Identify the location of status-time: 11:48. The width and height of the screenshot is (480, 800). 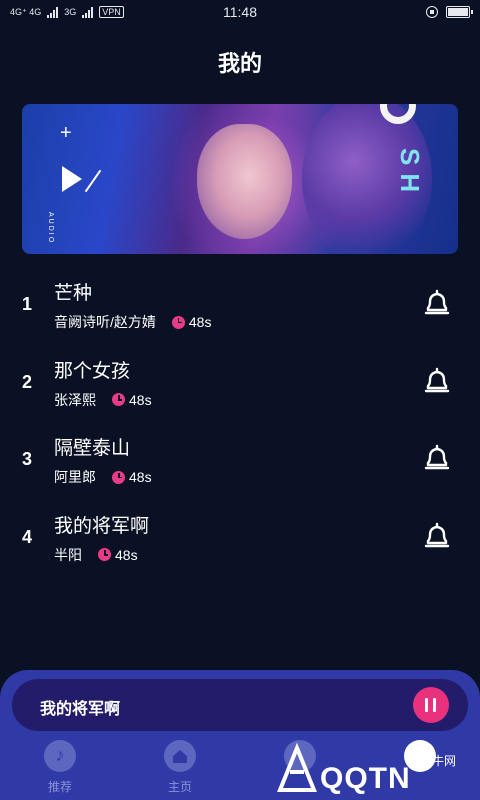
(240, 12).